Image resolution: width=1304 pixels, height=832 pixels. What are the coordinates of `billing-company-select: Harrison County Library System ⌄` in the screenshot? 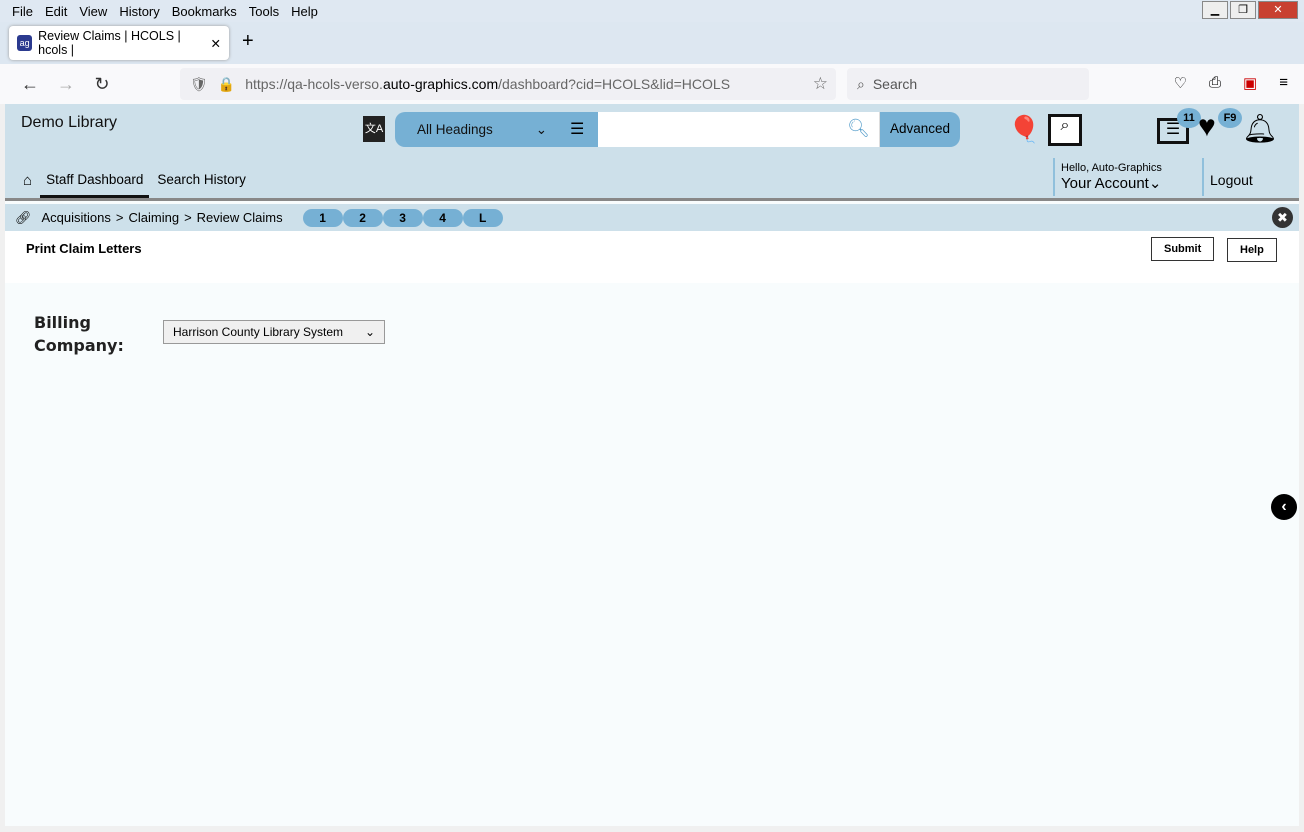 It's located at (274, 332).